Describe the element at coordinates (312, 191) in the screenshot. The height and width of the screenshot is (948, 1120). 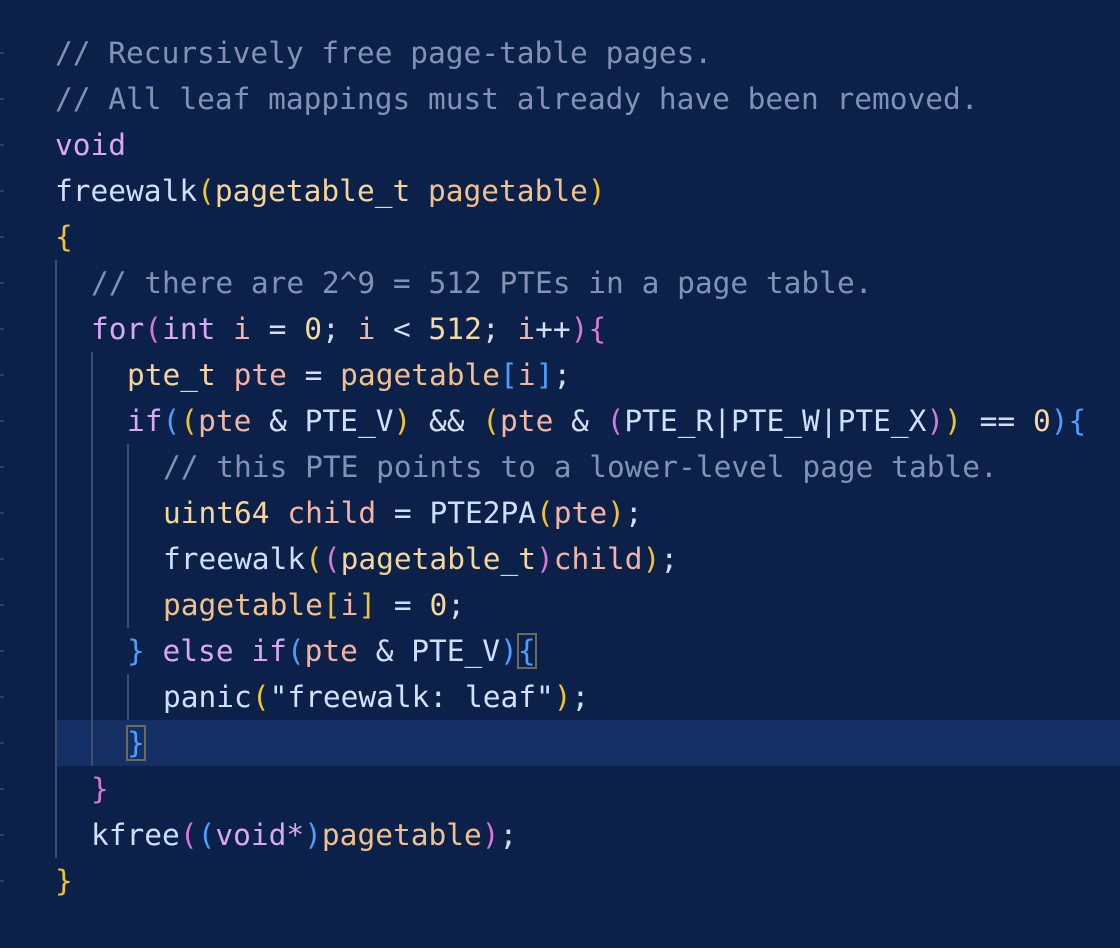
I see `code-token: pagetable_t` at that location.